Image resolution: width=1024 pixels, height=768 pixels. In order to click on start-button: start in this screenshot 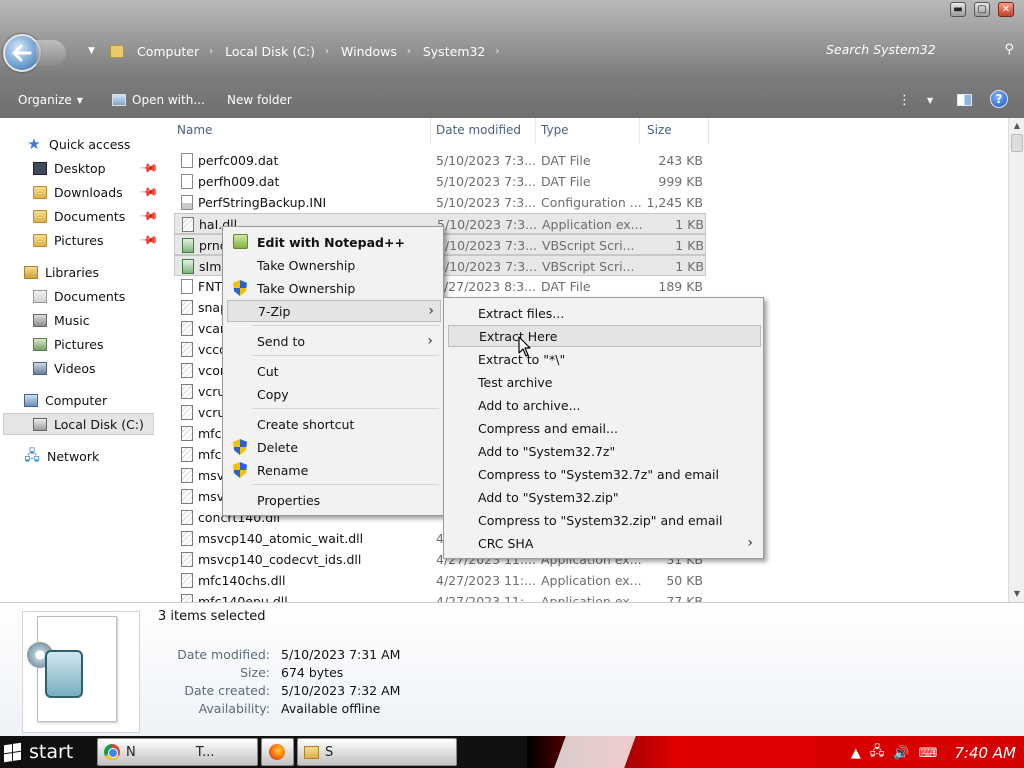, I will do `click(38, 752)`.